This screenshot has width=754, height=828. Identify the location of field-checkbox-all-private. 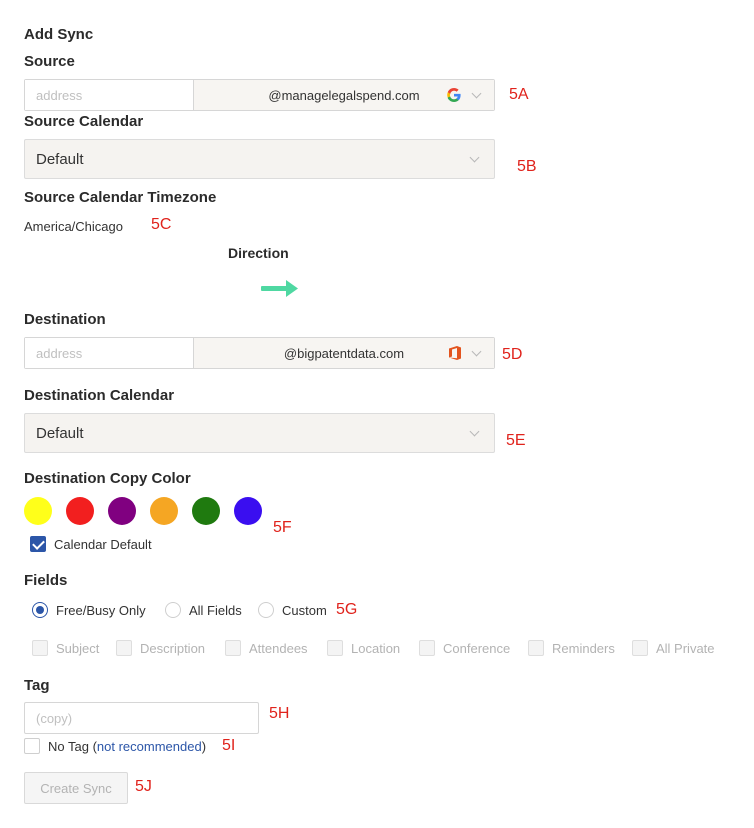
(640, 648).